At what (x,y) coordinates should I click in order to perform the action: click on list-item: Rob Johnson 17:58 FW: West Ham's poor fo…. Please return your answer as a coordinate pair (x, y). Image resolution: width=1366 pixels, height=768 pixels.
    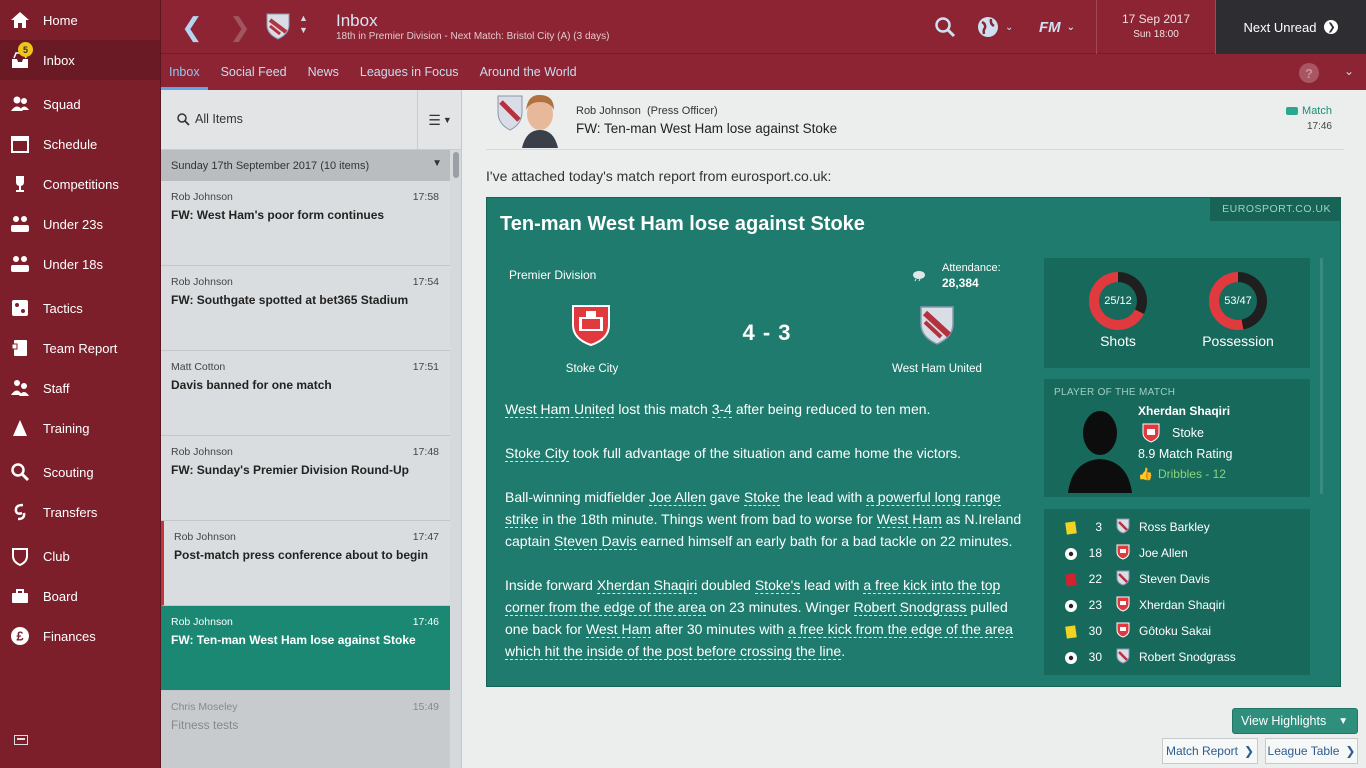
    Looking at the image, I should click on (305, 223).